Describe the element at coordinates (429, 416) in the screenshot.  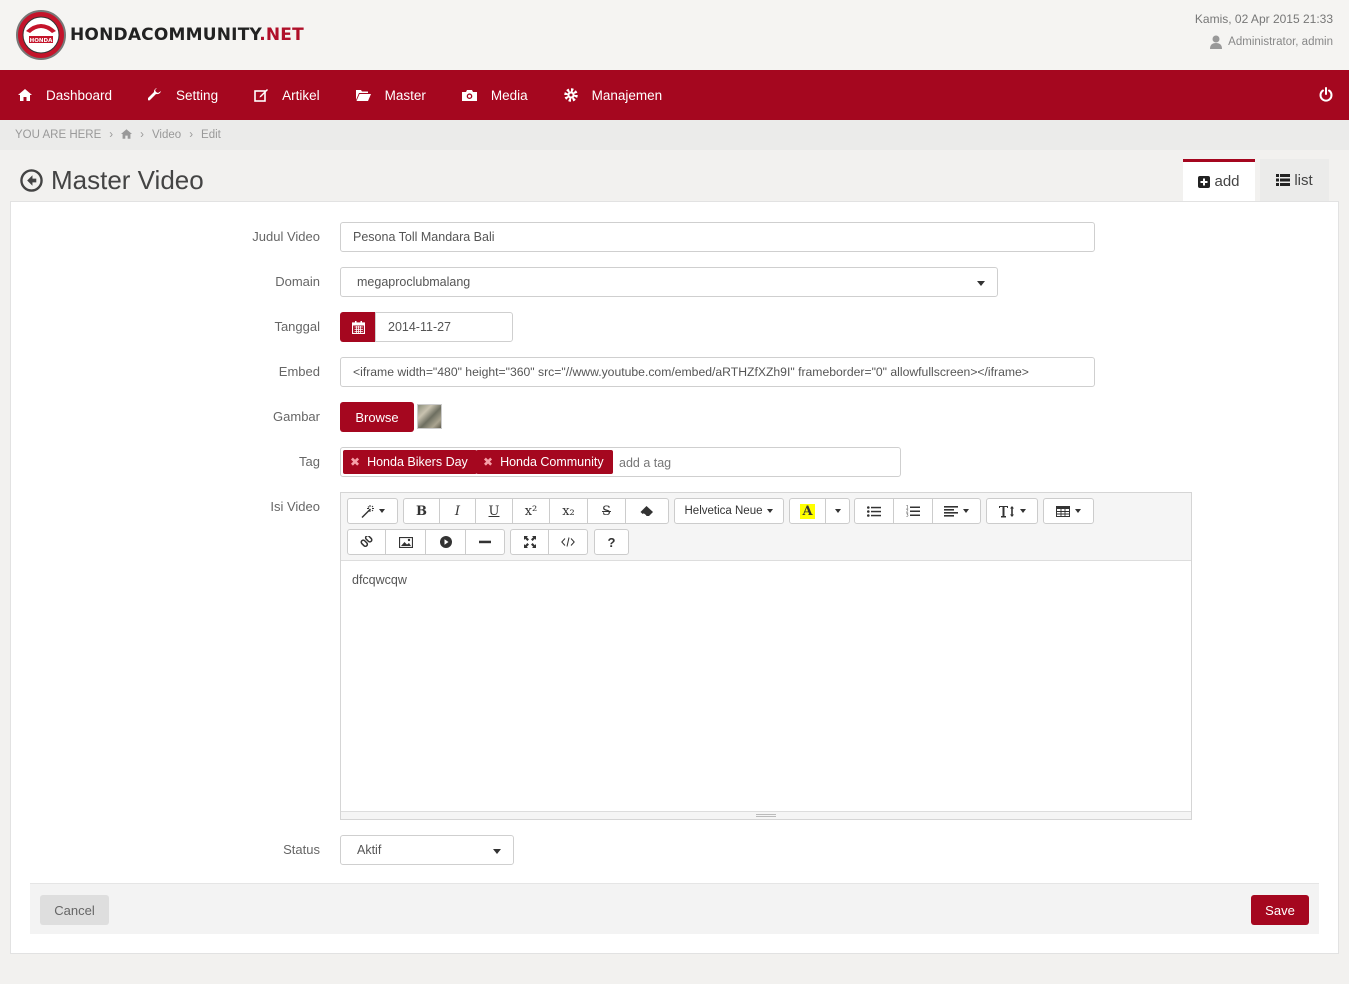
I see `image-thumbnail` at that location.